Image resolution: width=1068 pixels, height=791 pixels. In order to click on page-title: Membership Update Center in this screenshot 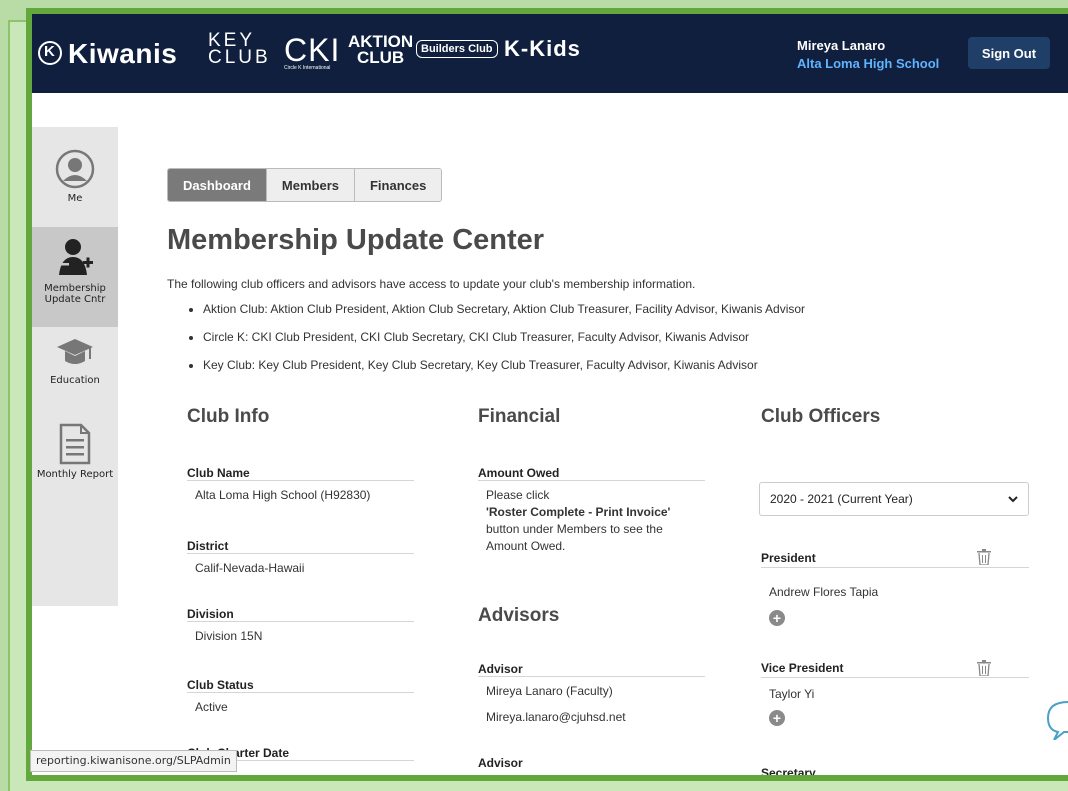, I will do `click(356, 240)`.